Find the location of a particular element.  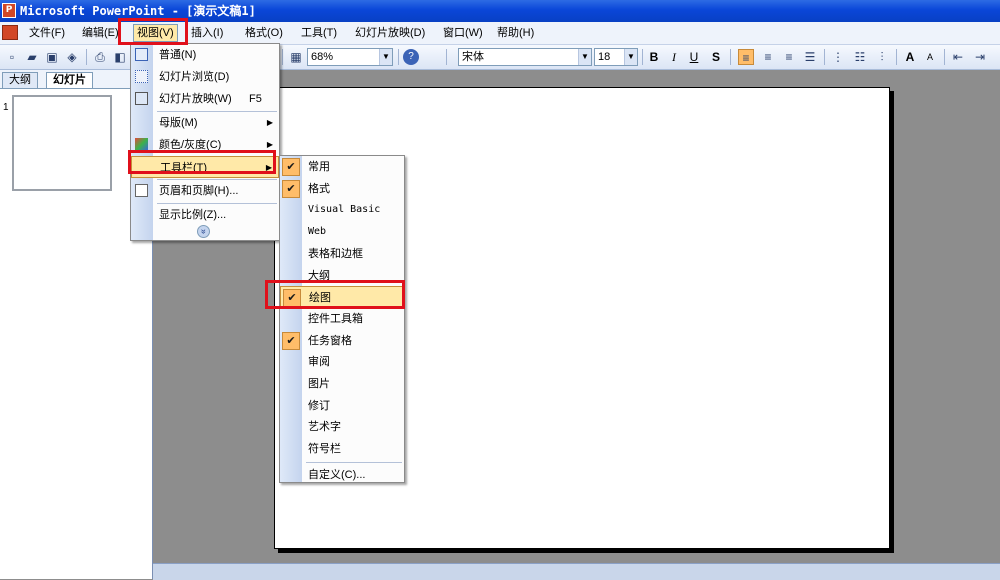

submenu-item: 大纲 is located at coordinates (342, 276).